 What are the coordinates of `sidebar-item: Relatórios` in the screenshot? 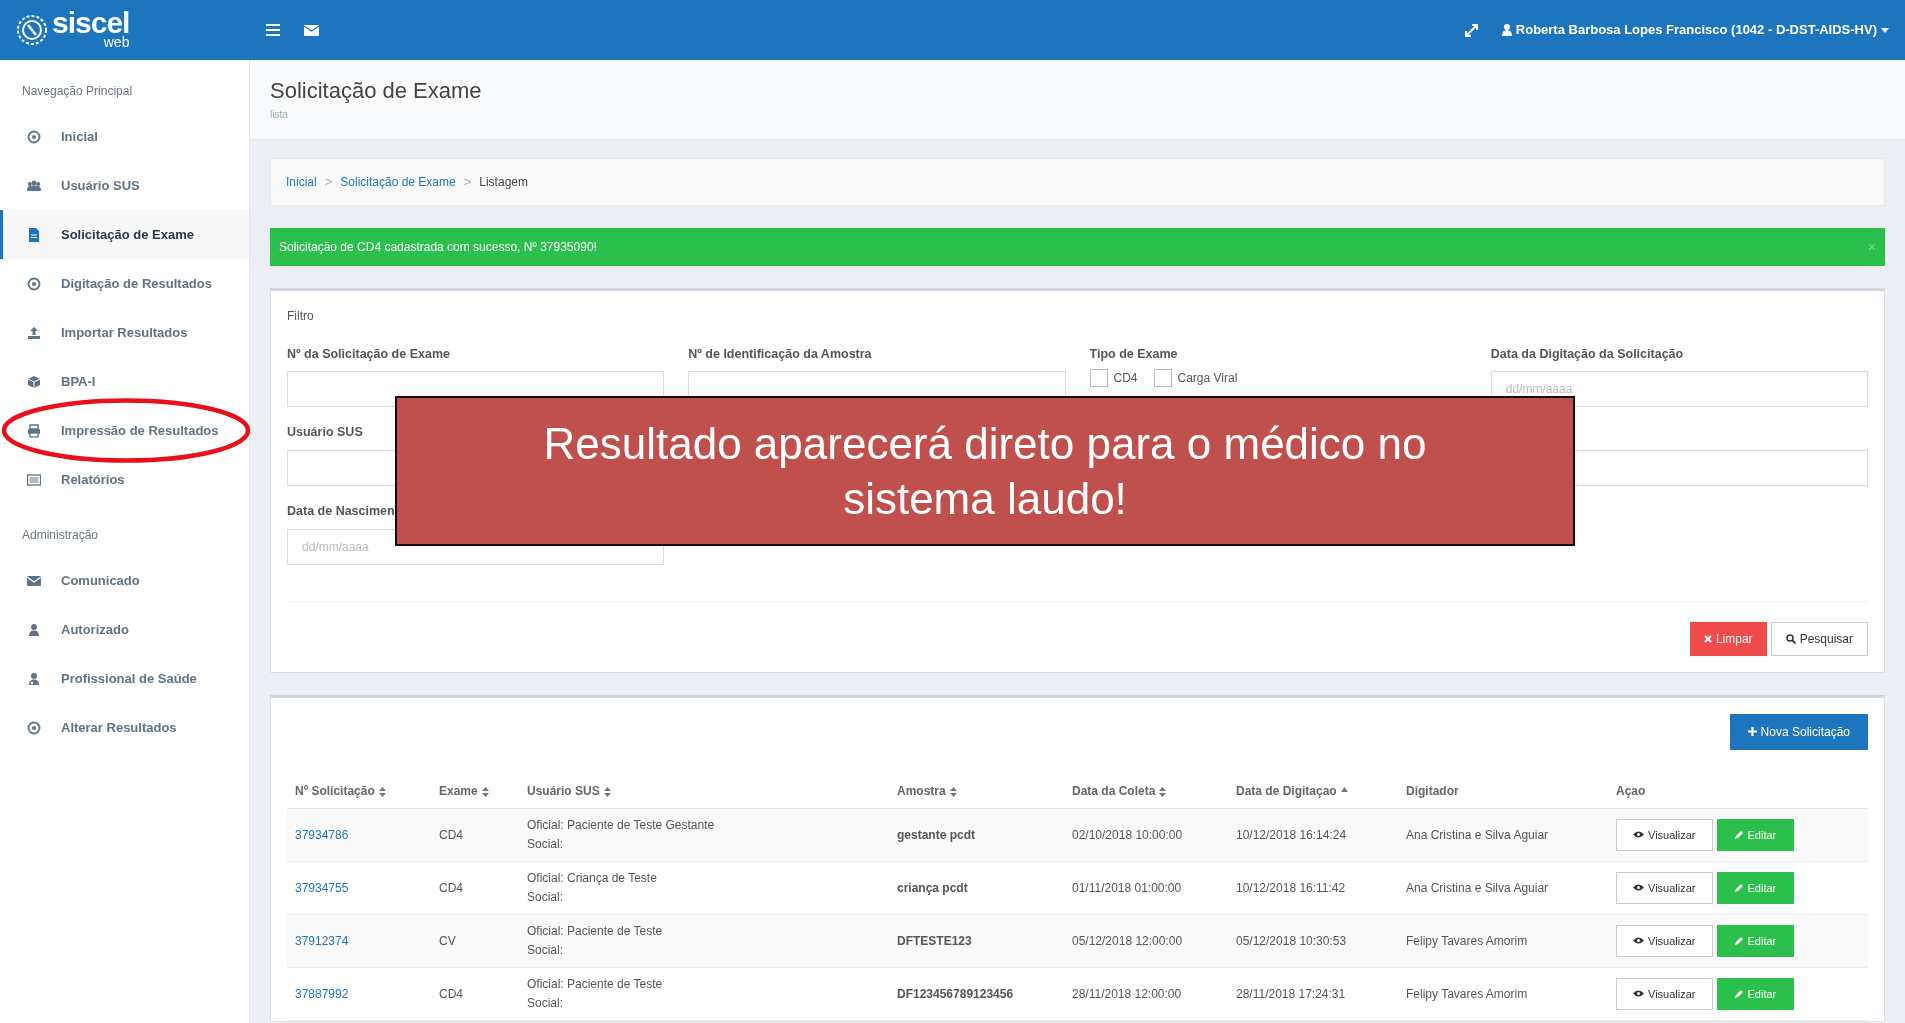 It's located at (124, 479).